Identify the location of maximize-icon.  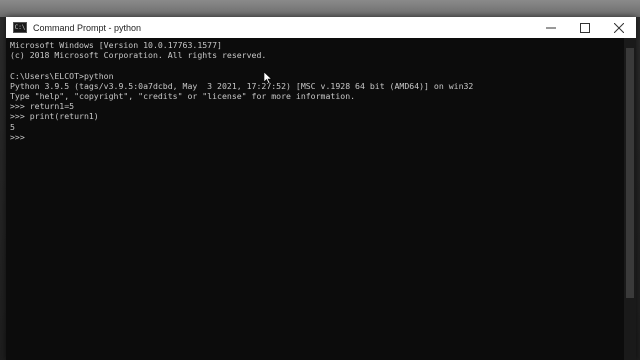
(585, 27).